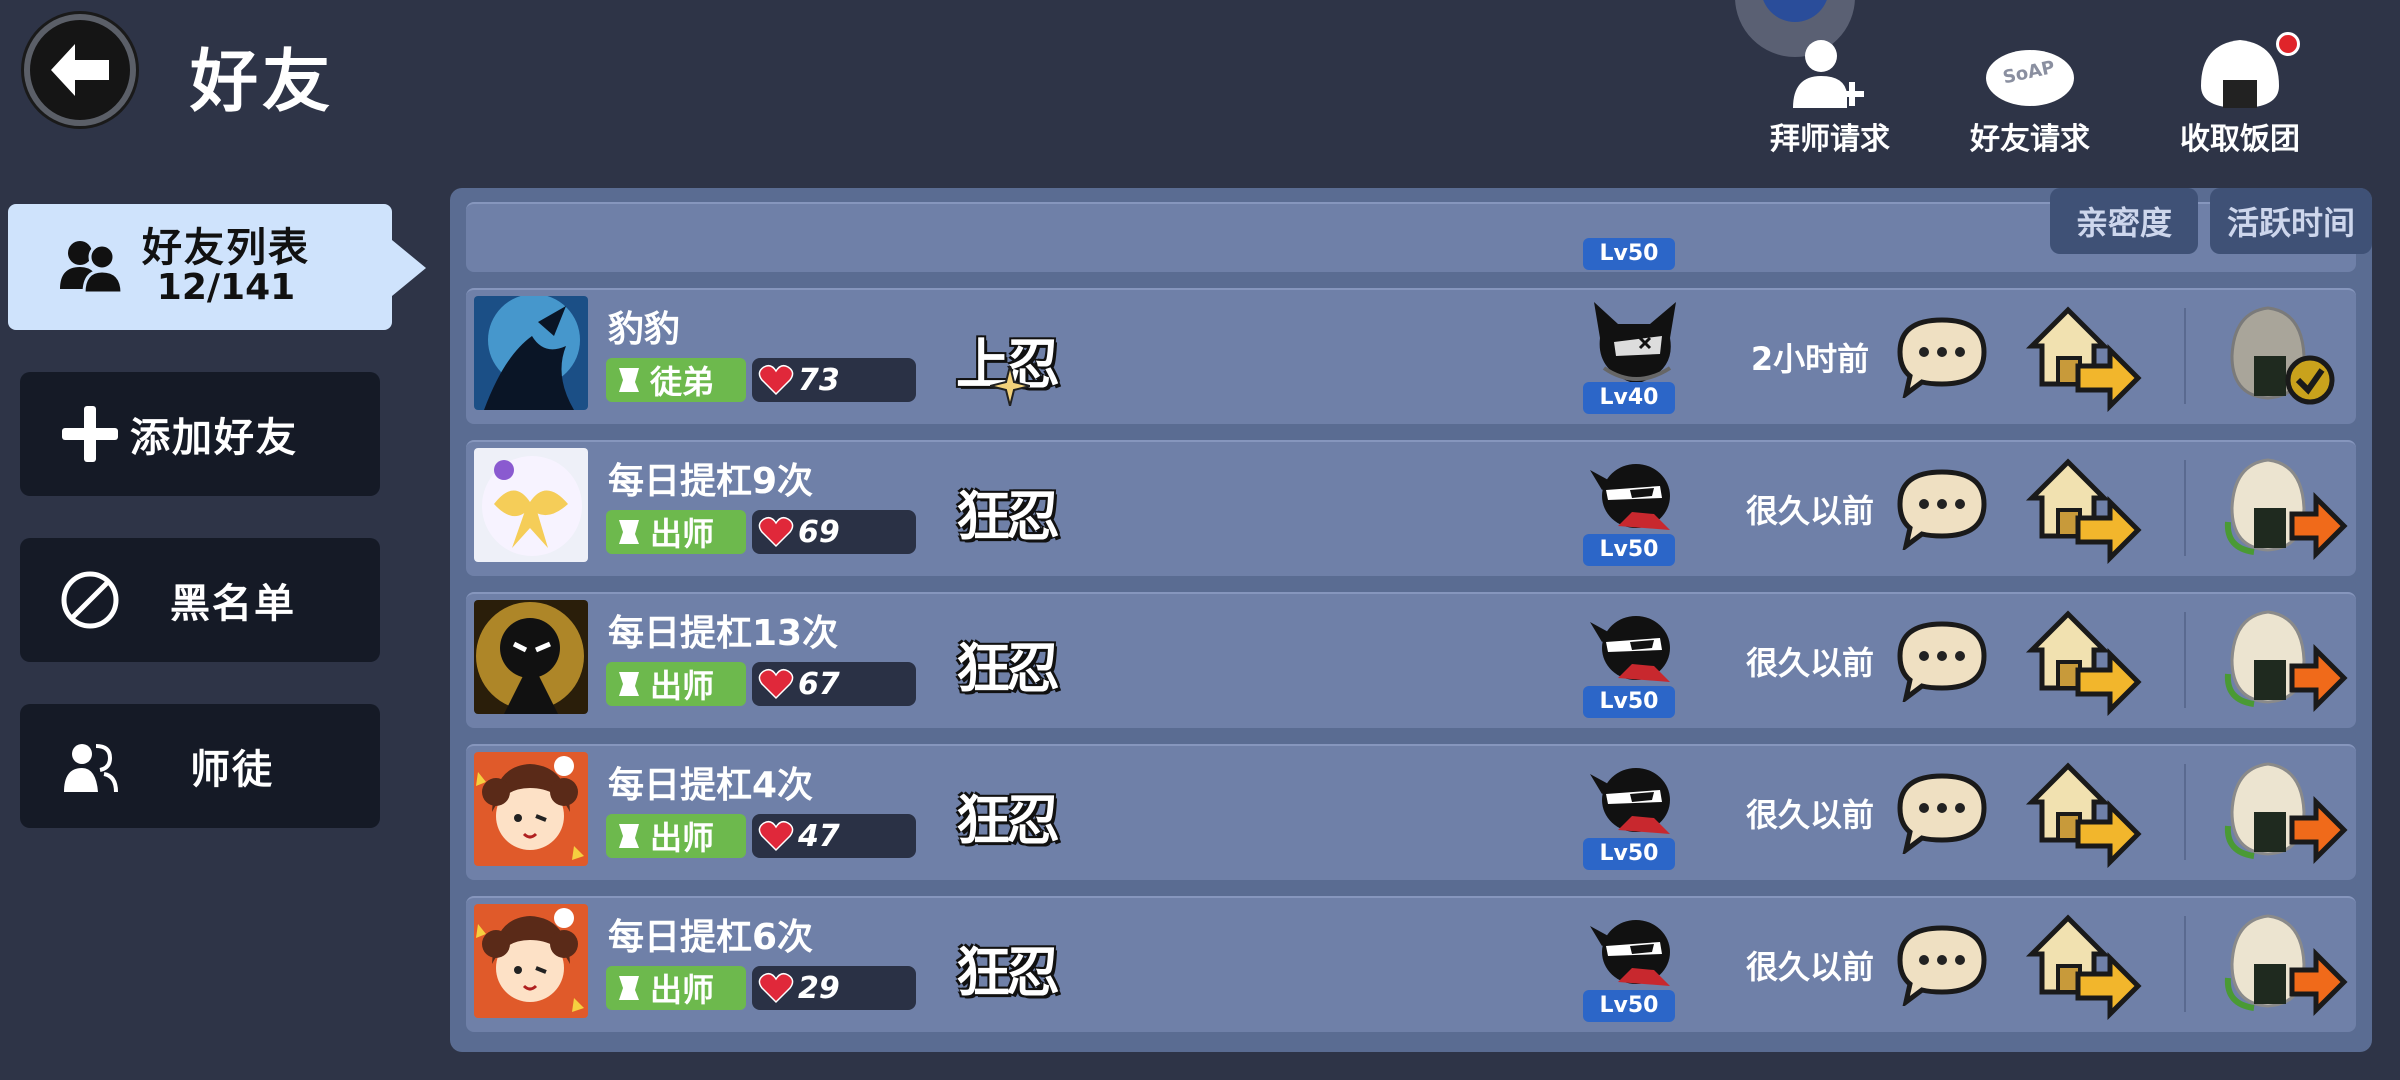 The height and width of the screenshot is (1080, 2400). I want to click on ban-icon, so click(90, 600).